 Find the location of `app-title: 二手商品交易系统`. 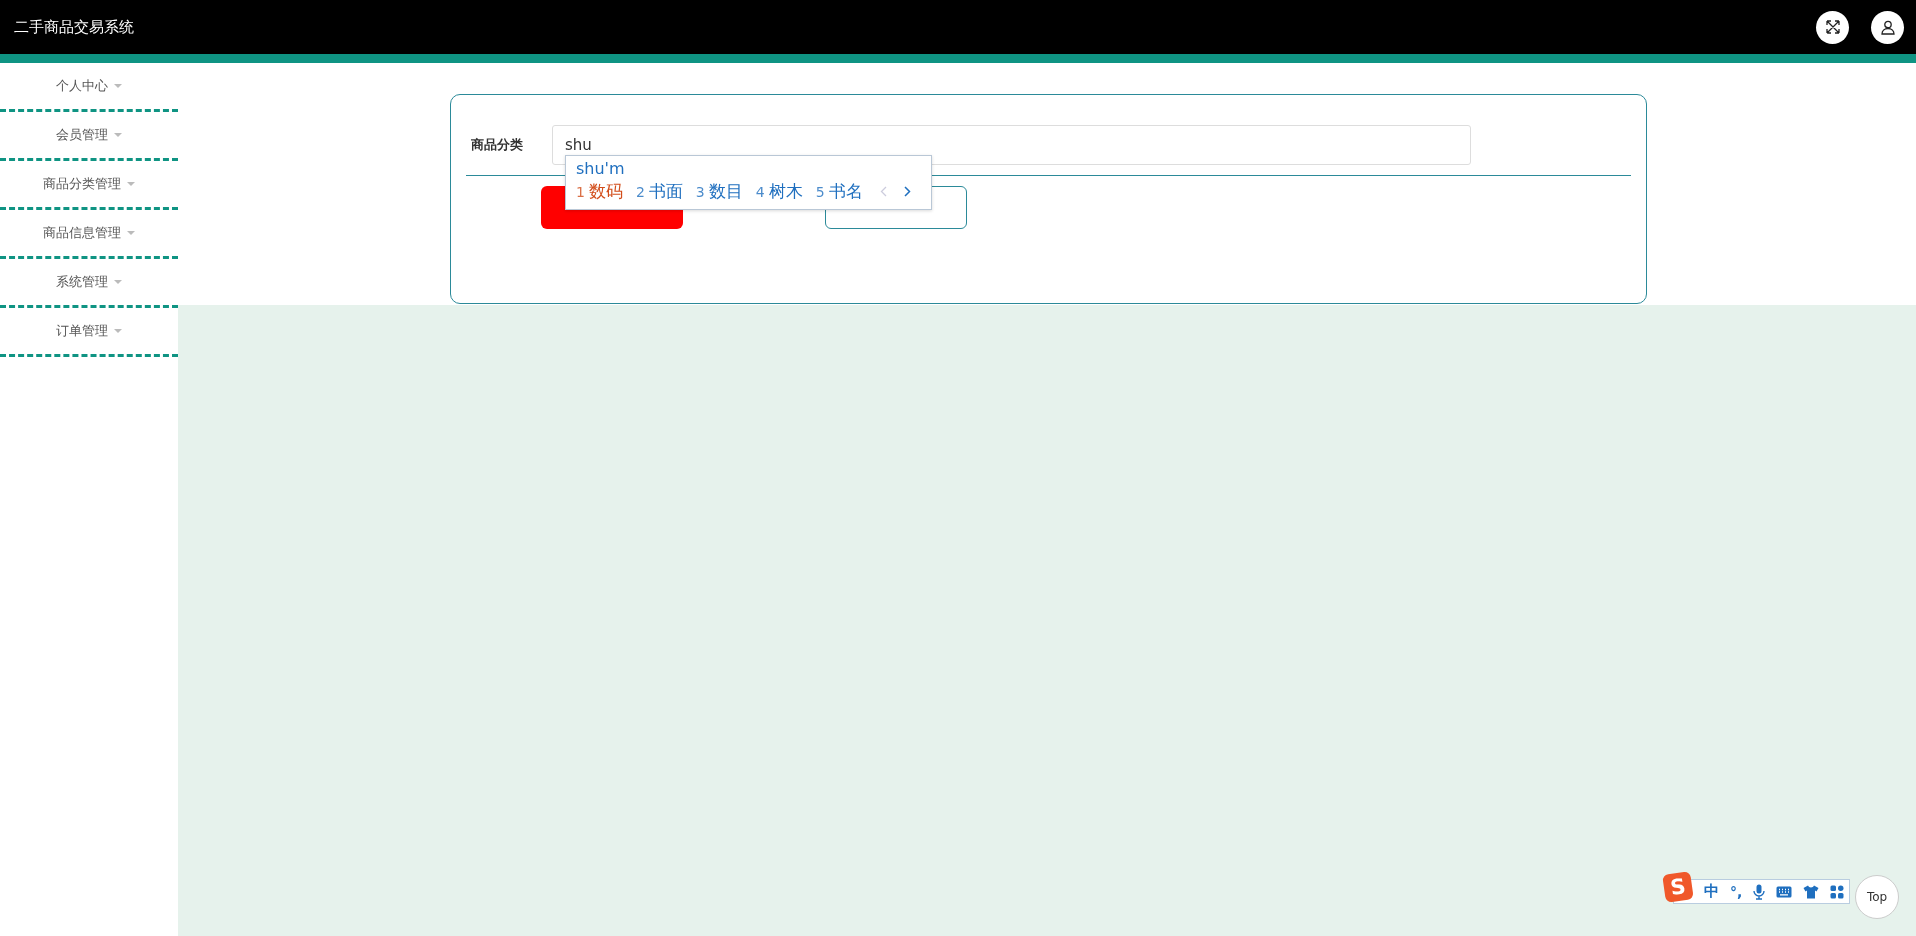

app-title: 二手商品交易系统 is located at coordinates (74, 27).